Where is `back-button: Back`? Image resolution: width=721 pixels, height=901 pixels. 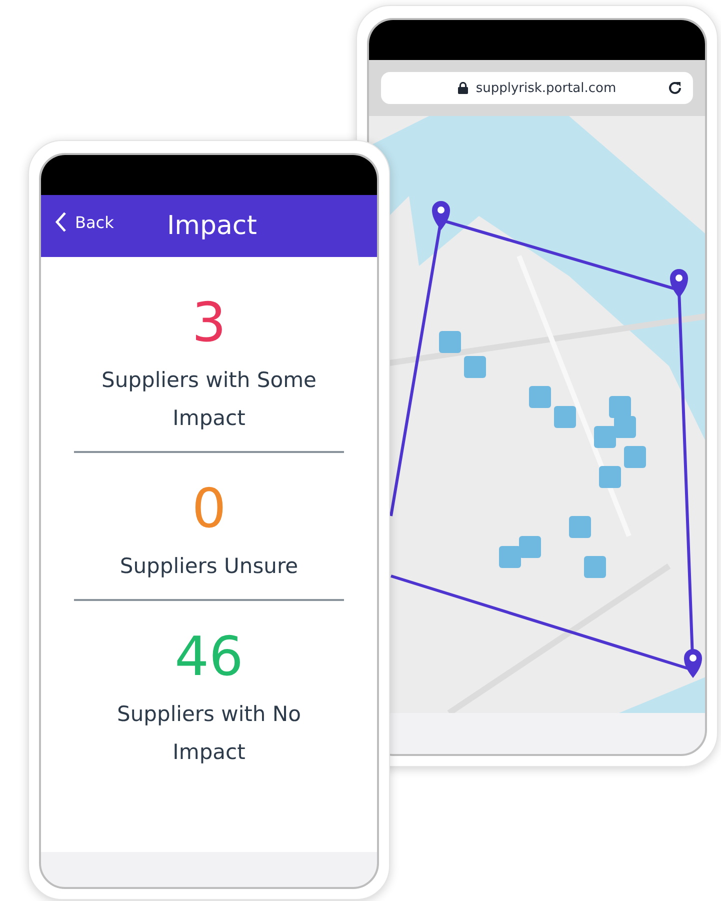
back-button: Back is located at coordinates (84, 222).